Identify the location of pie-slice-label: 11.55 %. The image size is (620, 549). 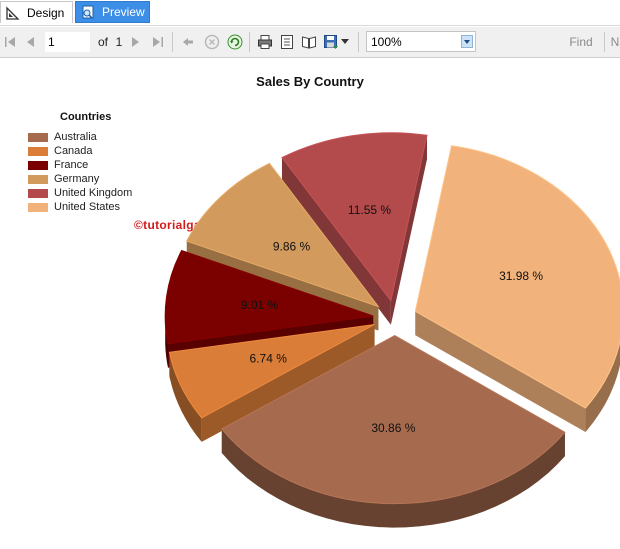
(369, 210).